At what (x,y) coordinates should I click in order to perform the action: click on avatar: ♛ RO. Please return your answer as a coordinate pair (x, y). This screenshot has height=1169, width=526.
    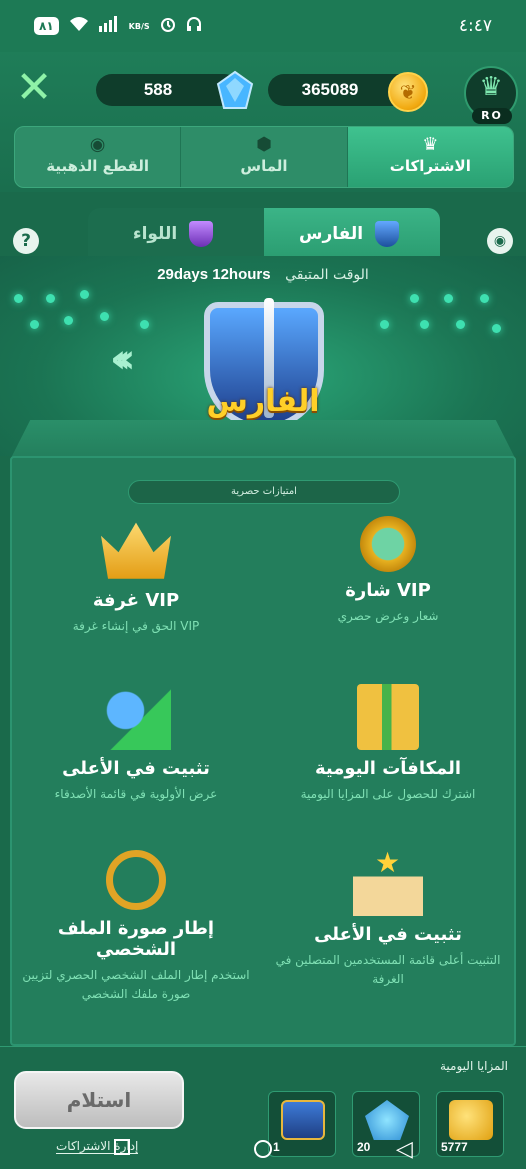
    Looking at the image, I should click on (491, 95).